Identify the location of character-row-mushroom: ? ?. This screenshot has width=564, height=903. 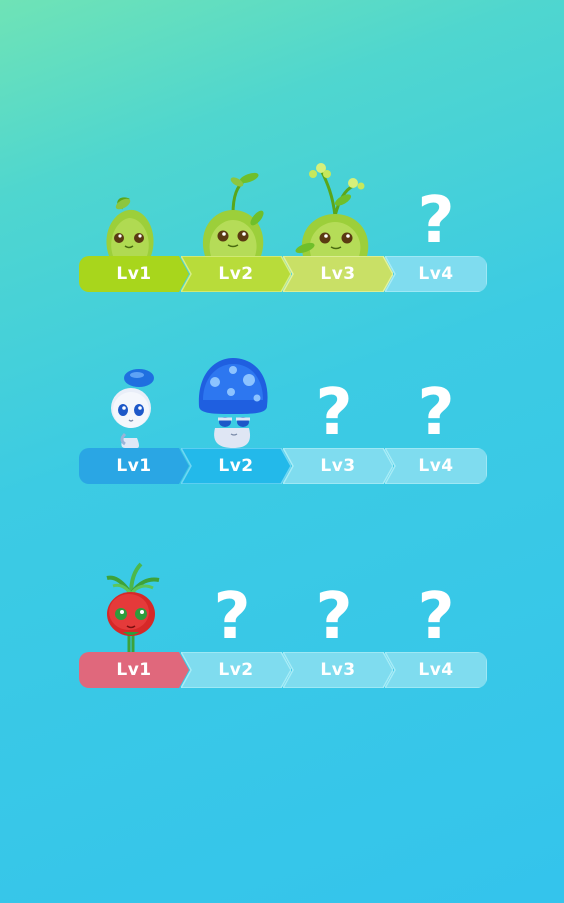
(283, 398).